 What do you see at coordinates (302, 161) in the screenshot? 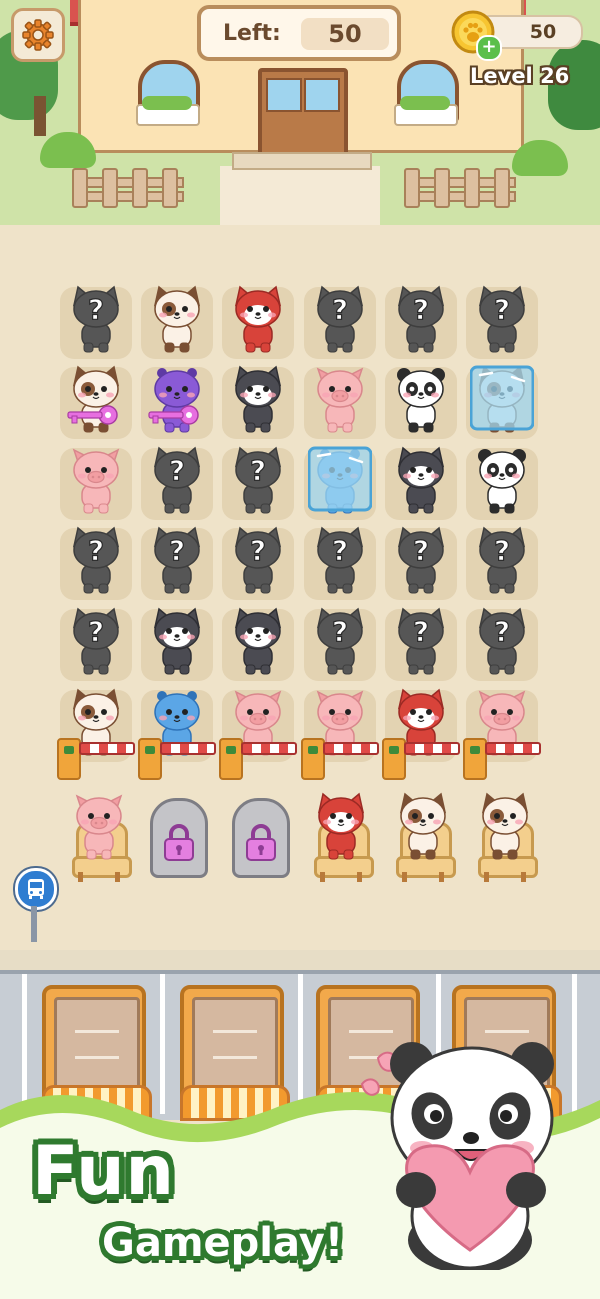
I see `door-steps` at bounding box center [302, 161].